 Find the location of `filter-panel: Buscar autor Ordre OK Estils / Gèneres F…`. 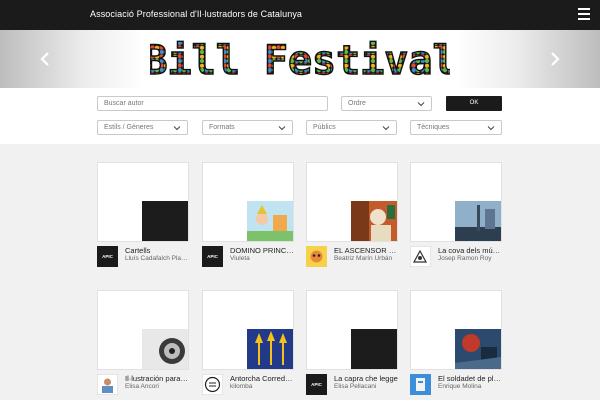

filter-panel: Buscar autor Ordre OK Estils / Gèneres F… is located at coordinates (300, 116).